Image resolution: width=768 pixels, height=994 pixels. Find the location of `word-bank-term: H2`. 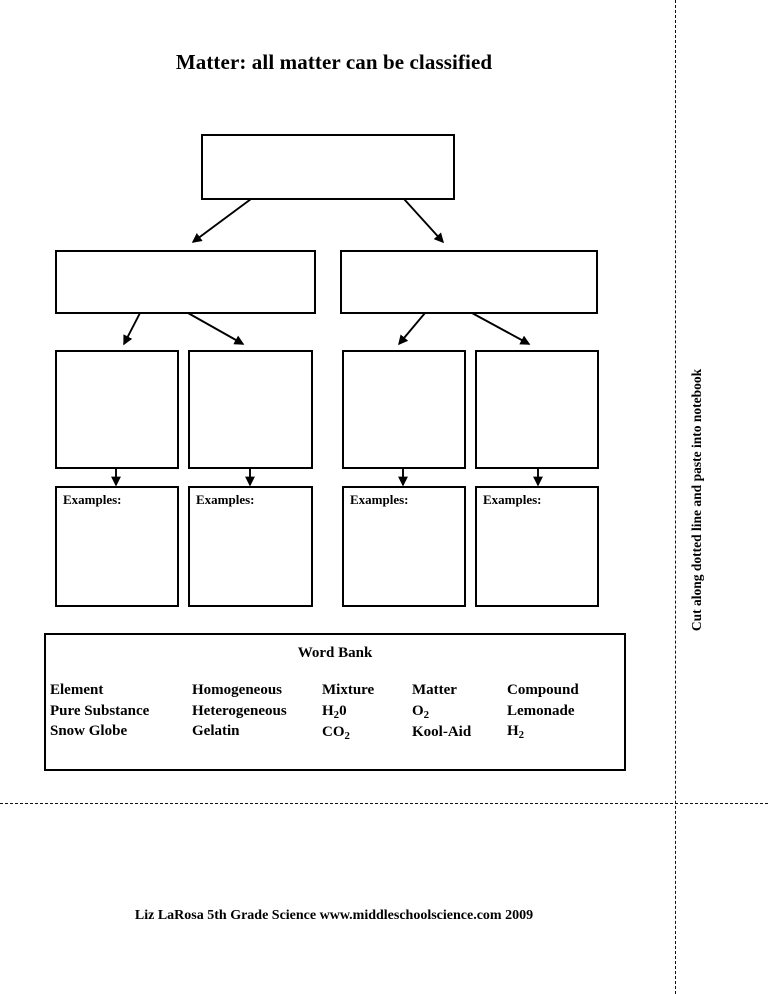

word-bank-term: H2 is located at coordinates (516, 732).